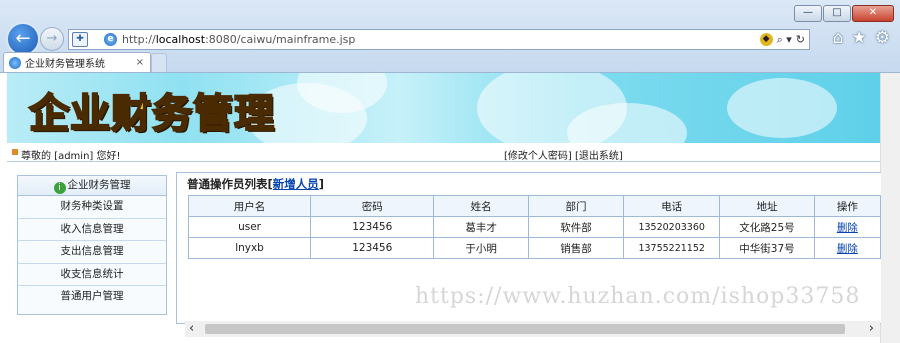  Describe the element at coordinates (110, 39) in the screenshot. I see `ie-favicon-icon: e` at that location.